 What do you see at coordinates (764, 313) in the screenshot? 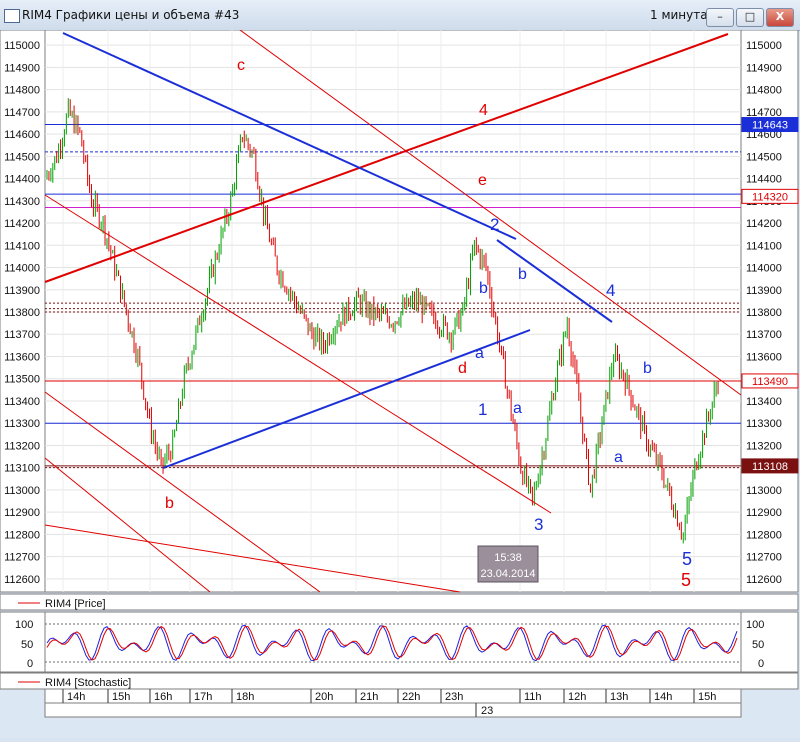
I see `price-tick-right: 113800` at bounding box center [764, 313].